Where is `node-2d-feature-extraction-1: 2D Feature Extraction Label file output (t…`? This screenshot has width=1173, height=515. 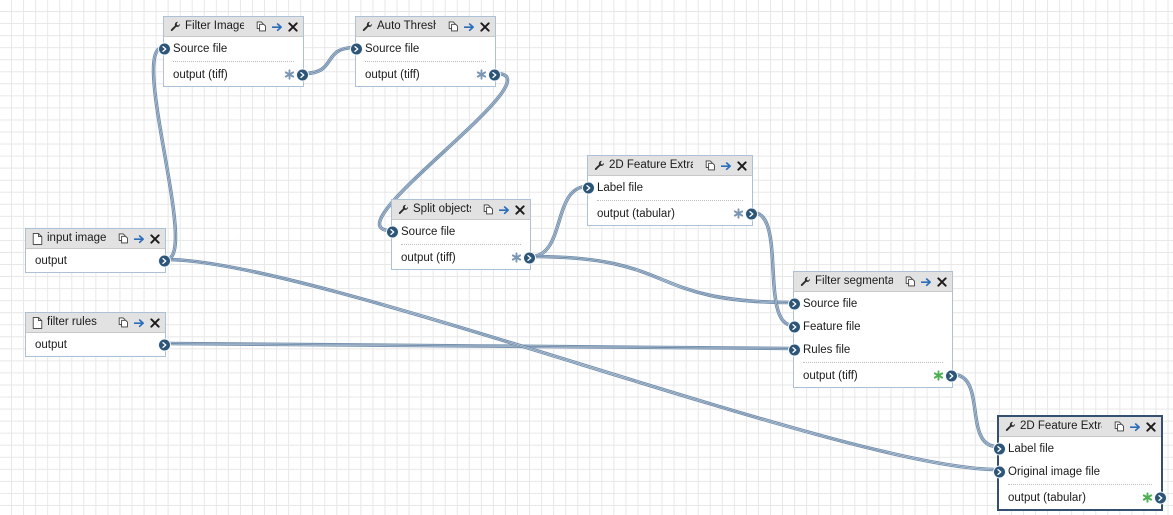
node-2d-feature-extraction-1: 2D Feature Extraction Label file output (t… is located at coordinates (670, 190).